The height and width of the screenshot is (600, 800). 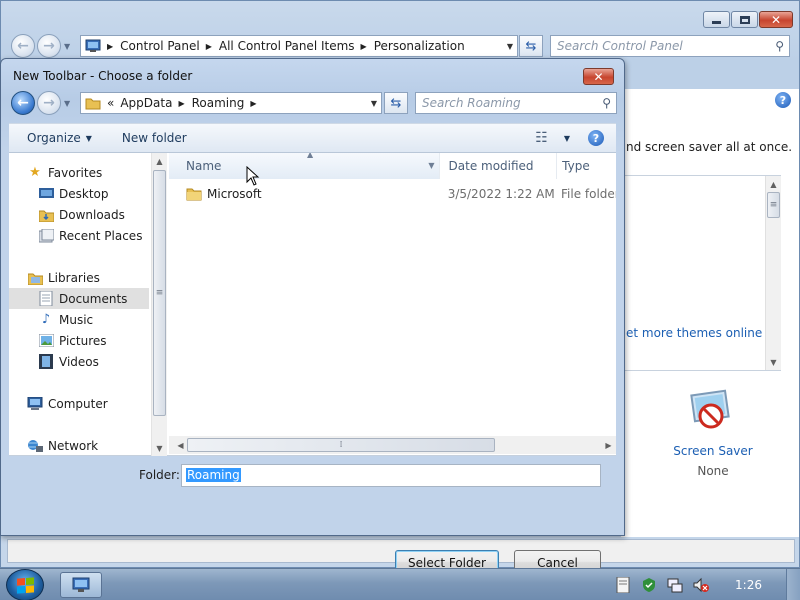 I want to click on volume-muted-icon, so click(x=701, y=585).